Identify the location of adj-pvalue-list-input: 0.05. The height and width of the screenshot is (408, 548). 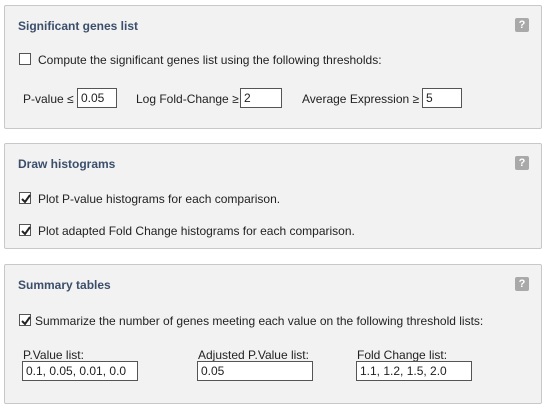
(255, 371).